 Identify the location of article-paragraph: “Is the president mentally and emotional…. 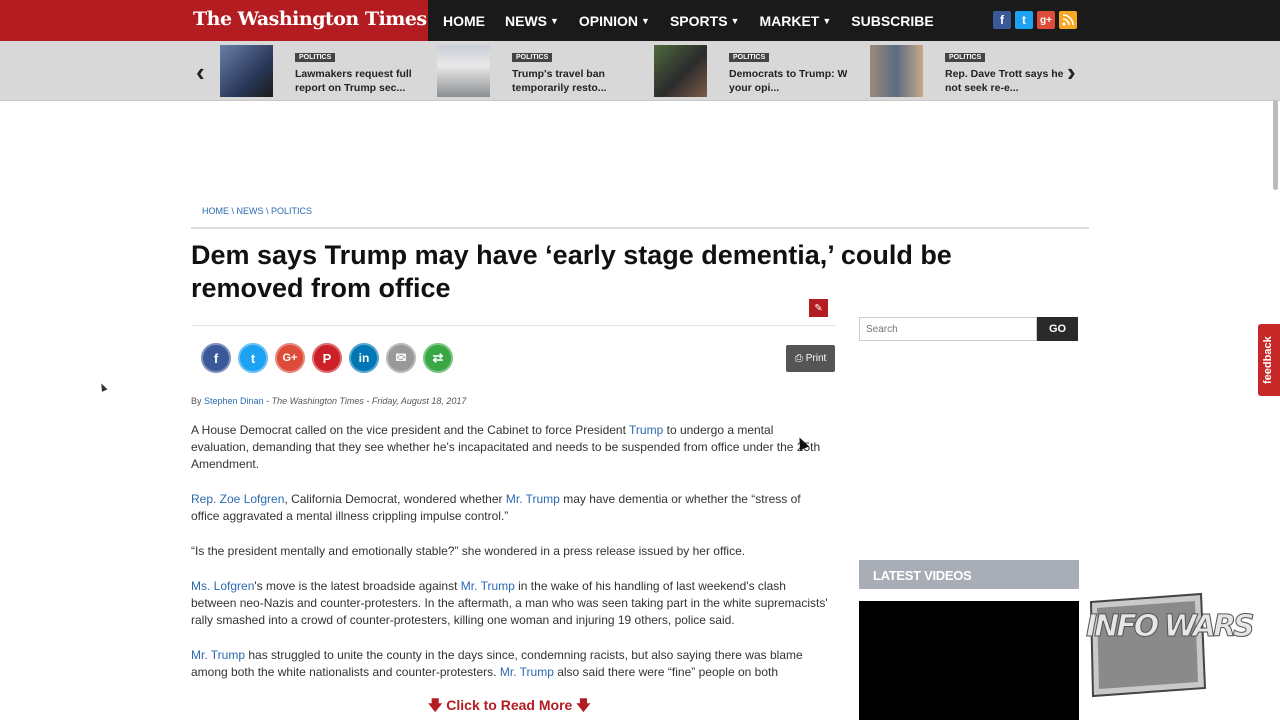
(468, 551).